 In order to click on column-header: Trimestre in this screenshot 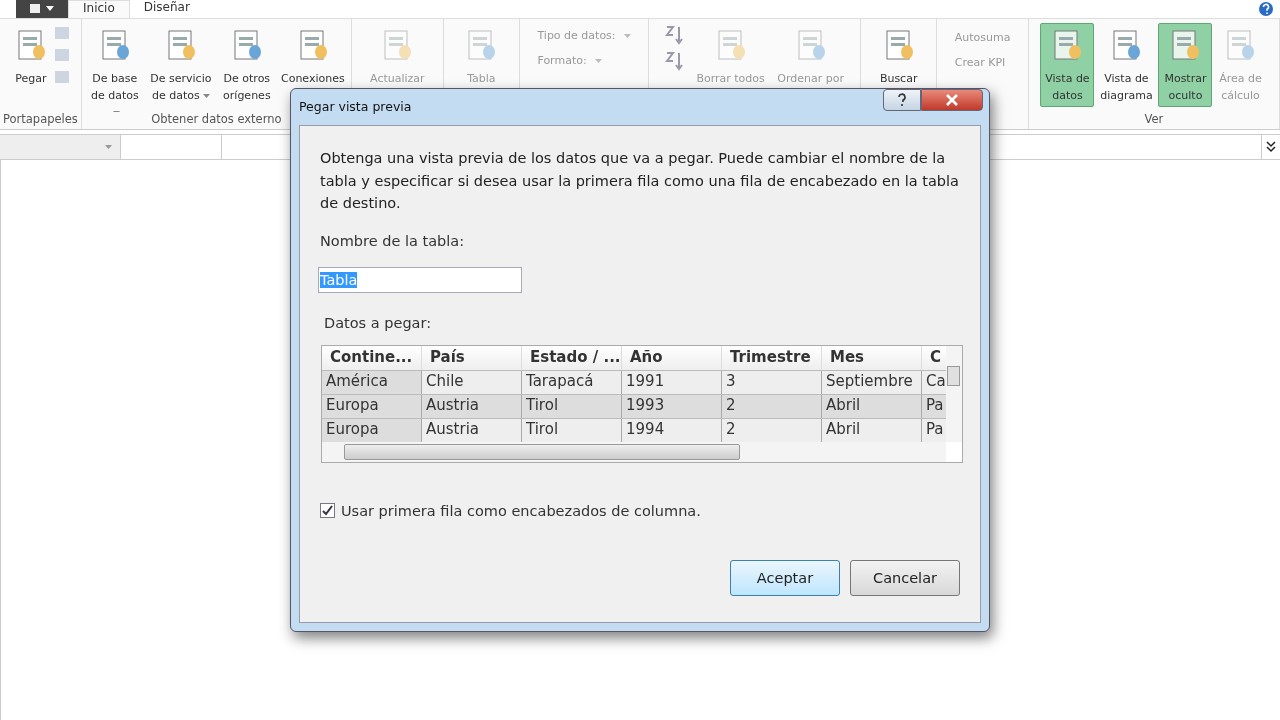, I will do `click(772, 357)`.